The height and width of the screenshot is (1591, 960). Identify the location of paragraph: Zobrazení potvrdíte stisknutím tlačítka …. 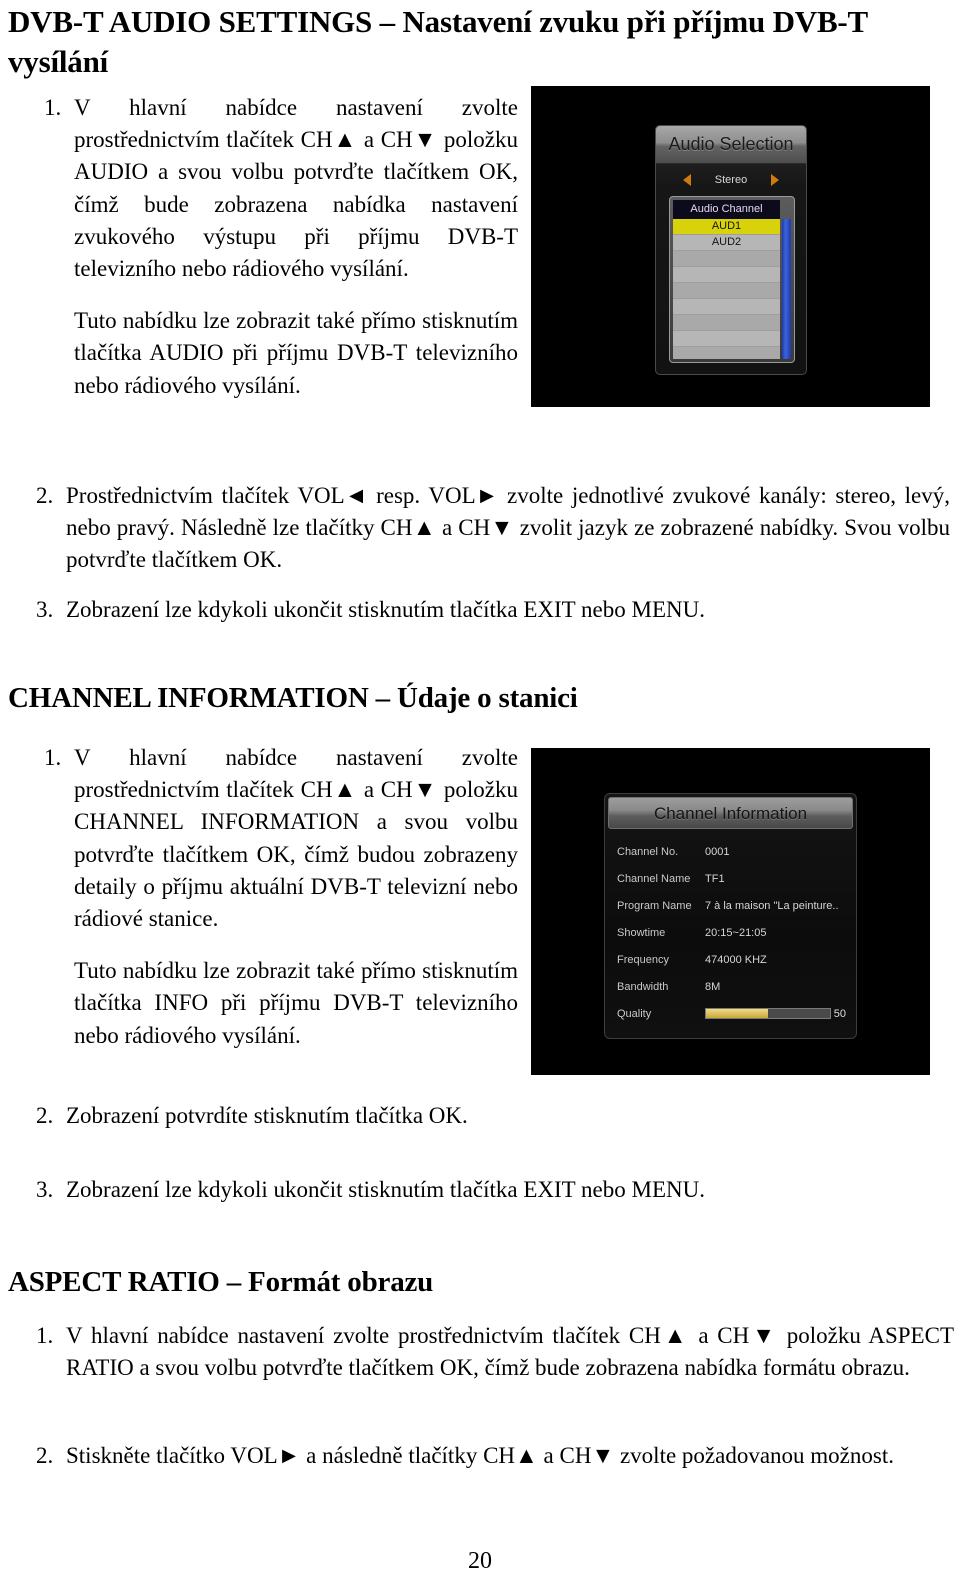
(267, 1115).